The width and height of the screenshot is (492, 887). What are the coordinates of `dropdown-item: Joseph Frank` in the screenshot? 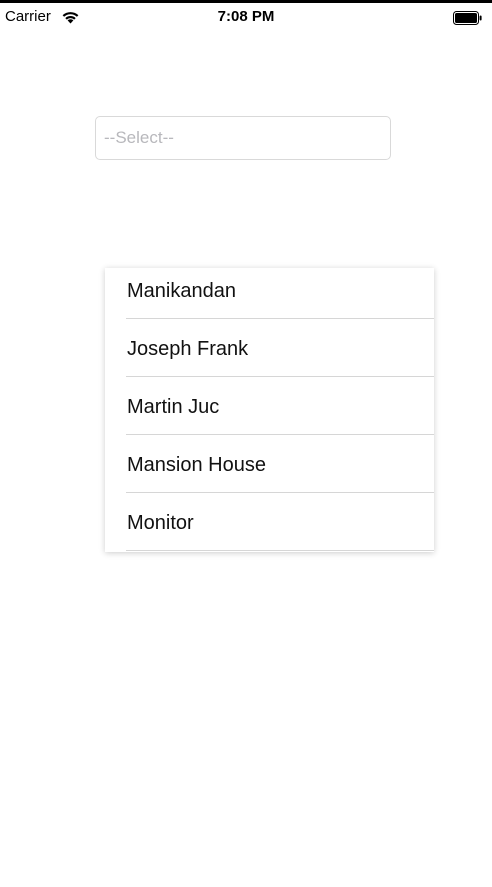 It's located at (269, 355).